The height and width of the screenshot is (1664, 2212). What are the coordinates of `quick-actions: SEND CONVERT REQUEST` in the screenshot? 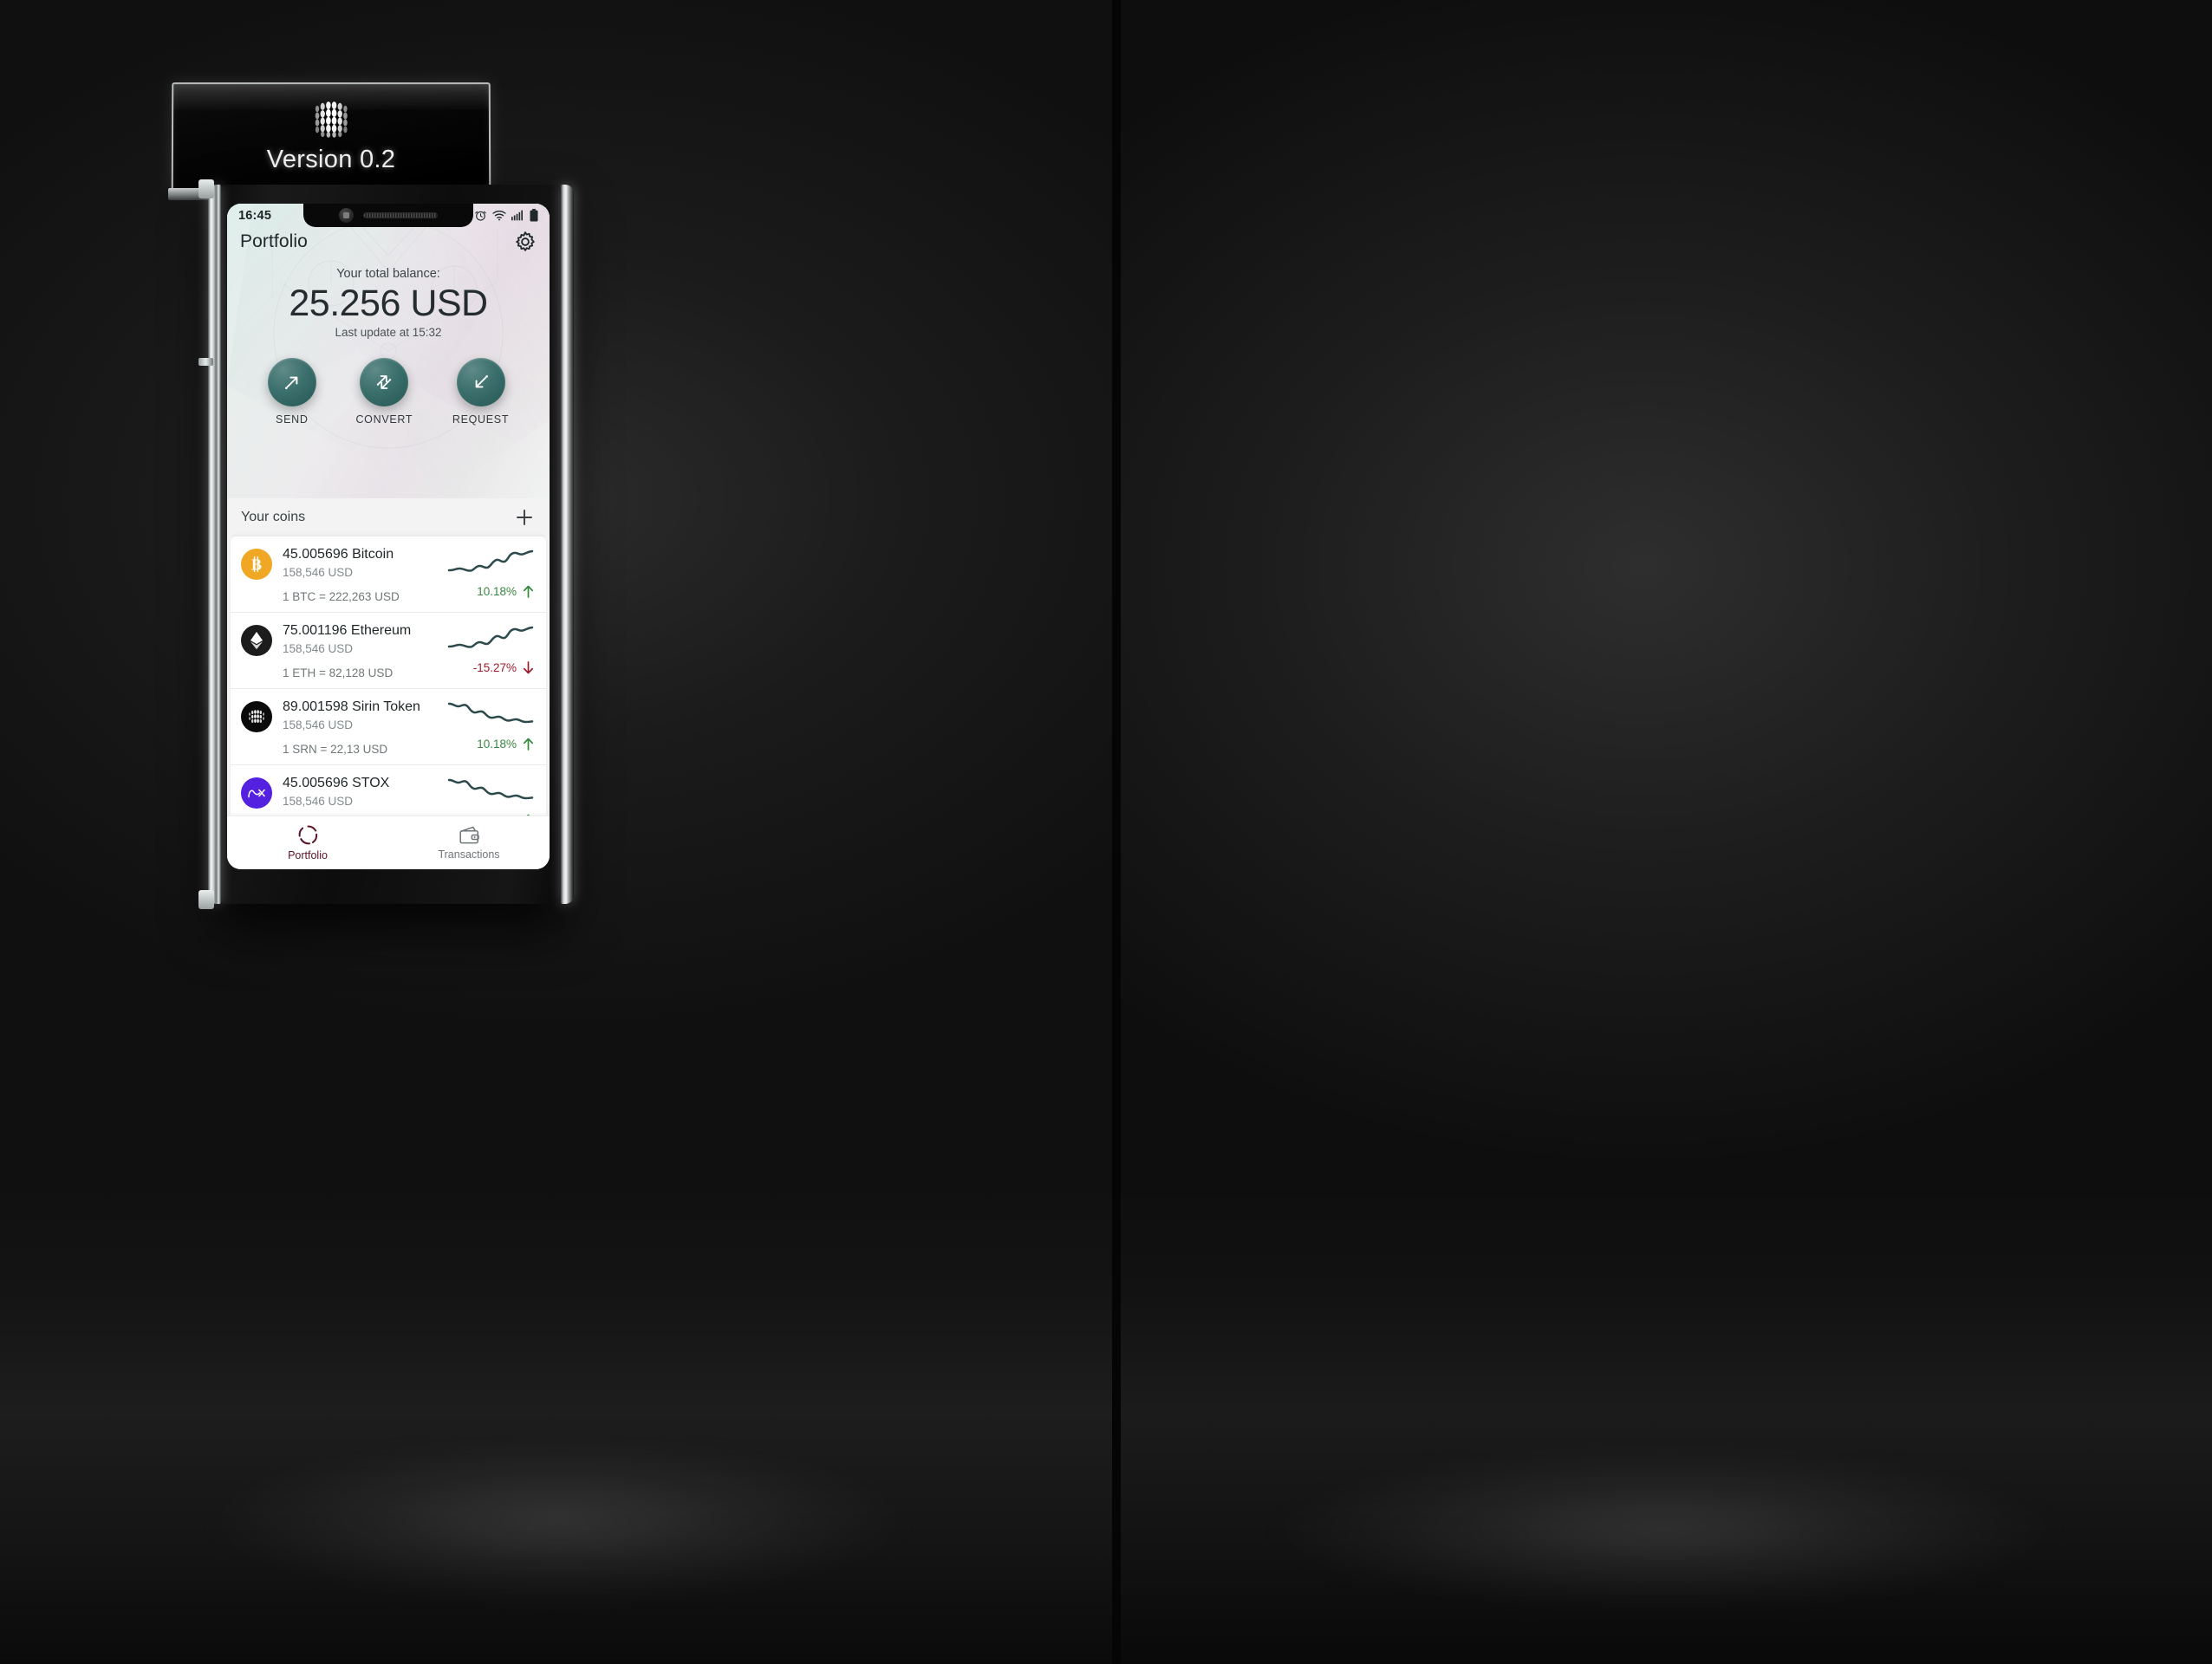 It's located at (388, 392).